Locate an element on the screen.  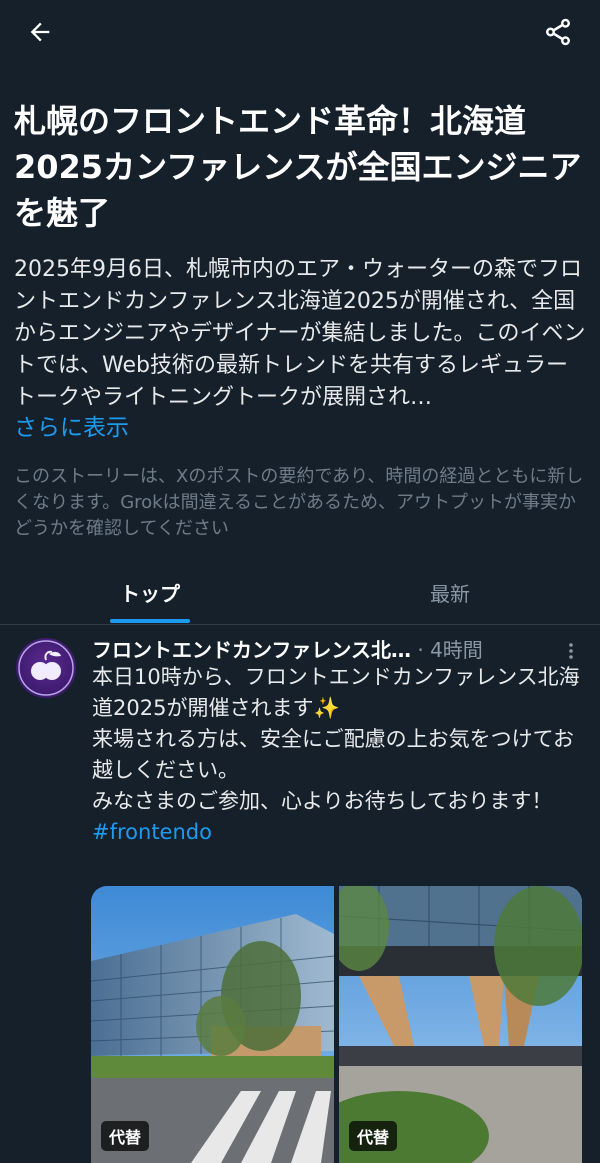
arrow-left-icon is located at coordinates (40, 32).